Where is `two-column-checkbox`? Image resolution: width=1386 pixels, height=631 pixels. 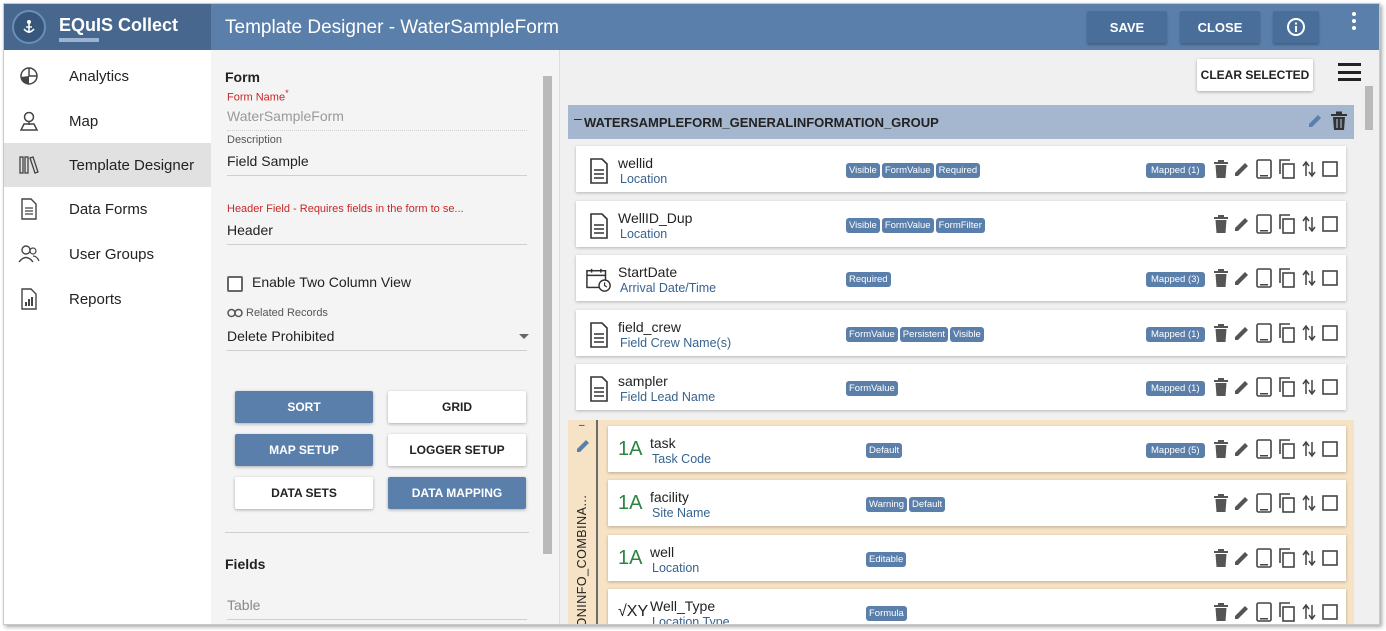 two-column-checkbox is located at coordinates (235, 284).